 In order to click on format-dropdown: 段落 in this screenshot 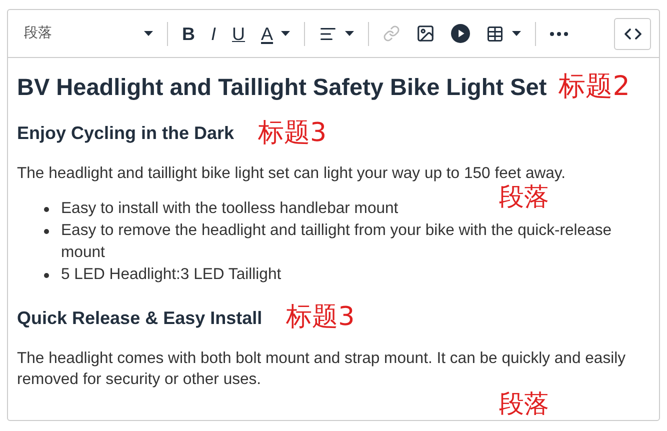, I will do `click(88, 34)`.